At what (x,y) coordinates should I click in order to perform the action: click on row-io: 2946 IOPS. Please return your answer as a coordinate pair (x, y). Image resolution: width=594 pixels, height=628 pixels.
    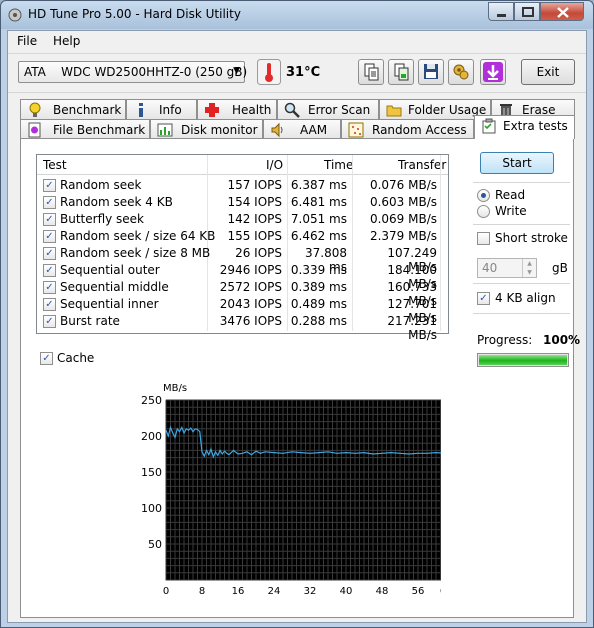
    Looking at the image, I should click on (250, 270).